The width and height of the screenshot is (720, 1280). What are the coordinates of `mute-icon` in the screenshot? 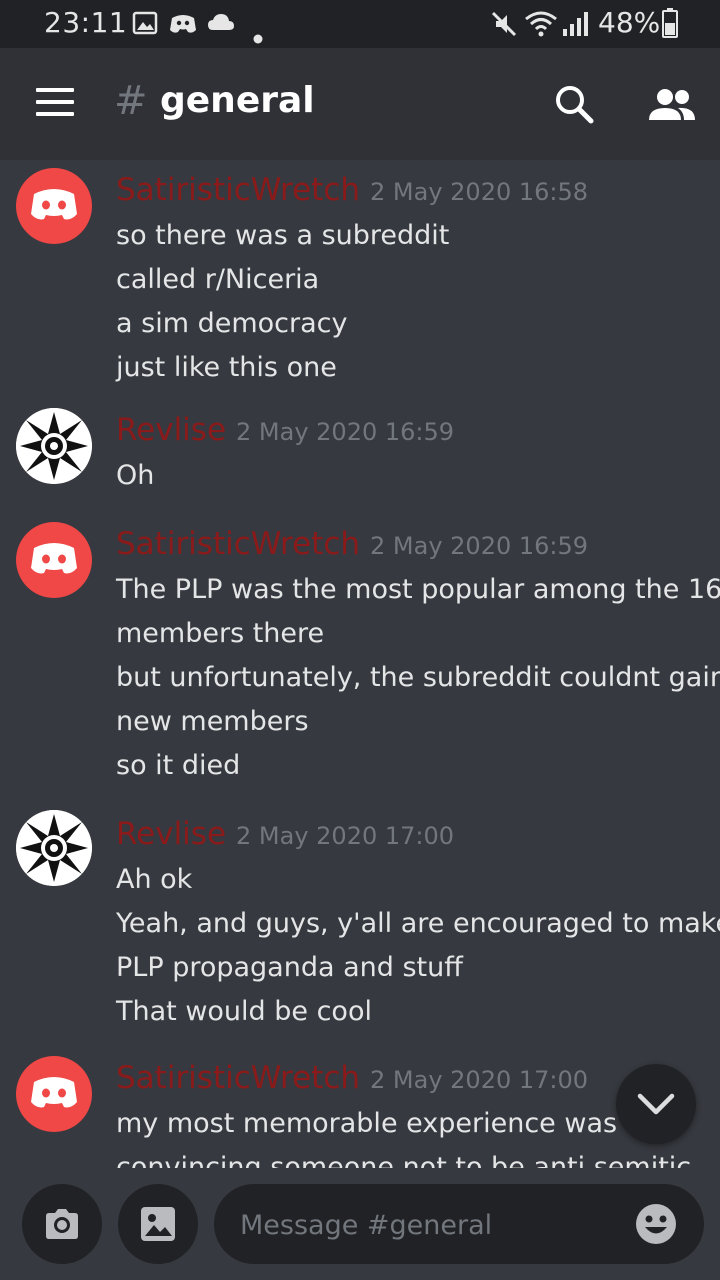 It's located at (504, 27).